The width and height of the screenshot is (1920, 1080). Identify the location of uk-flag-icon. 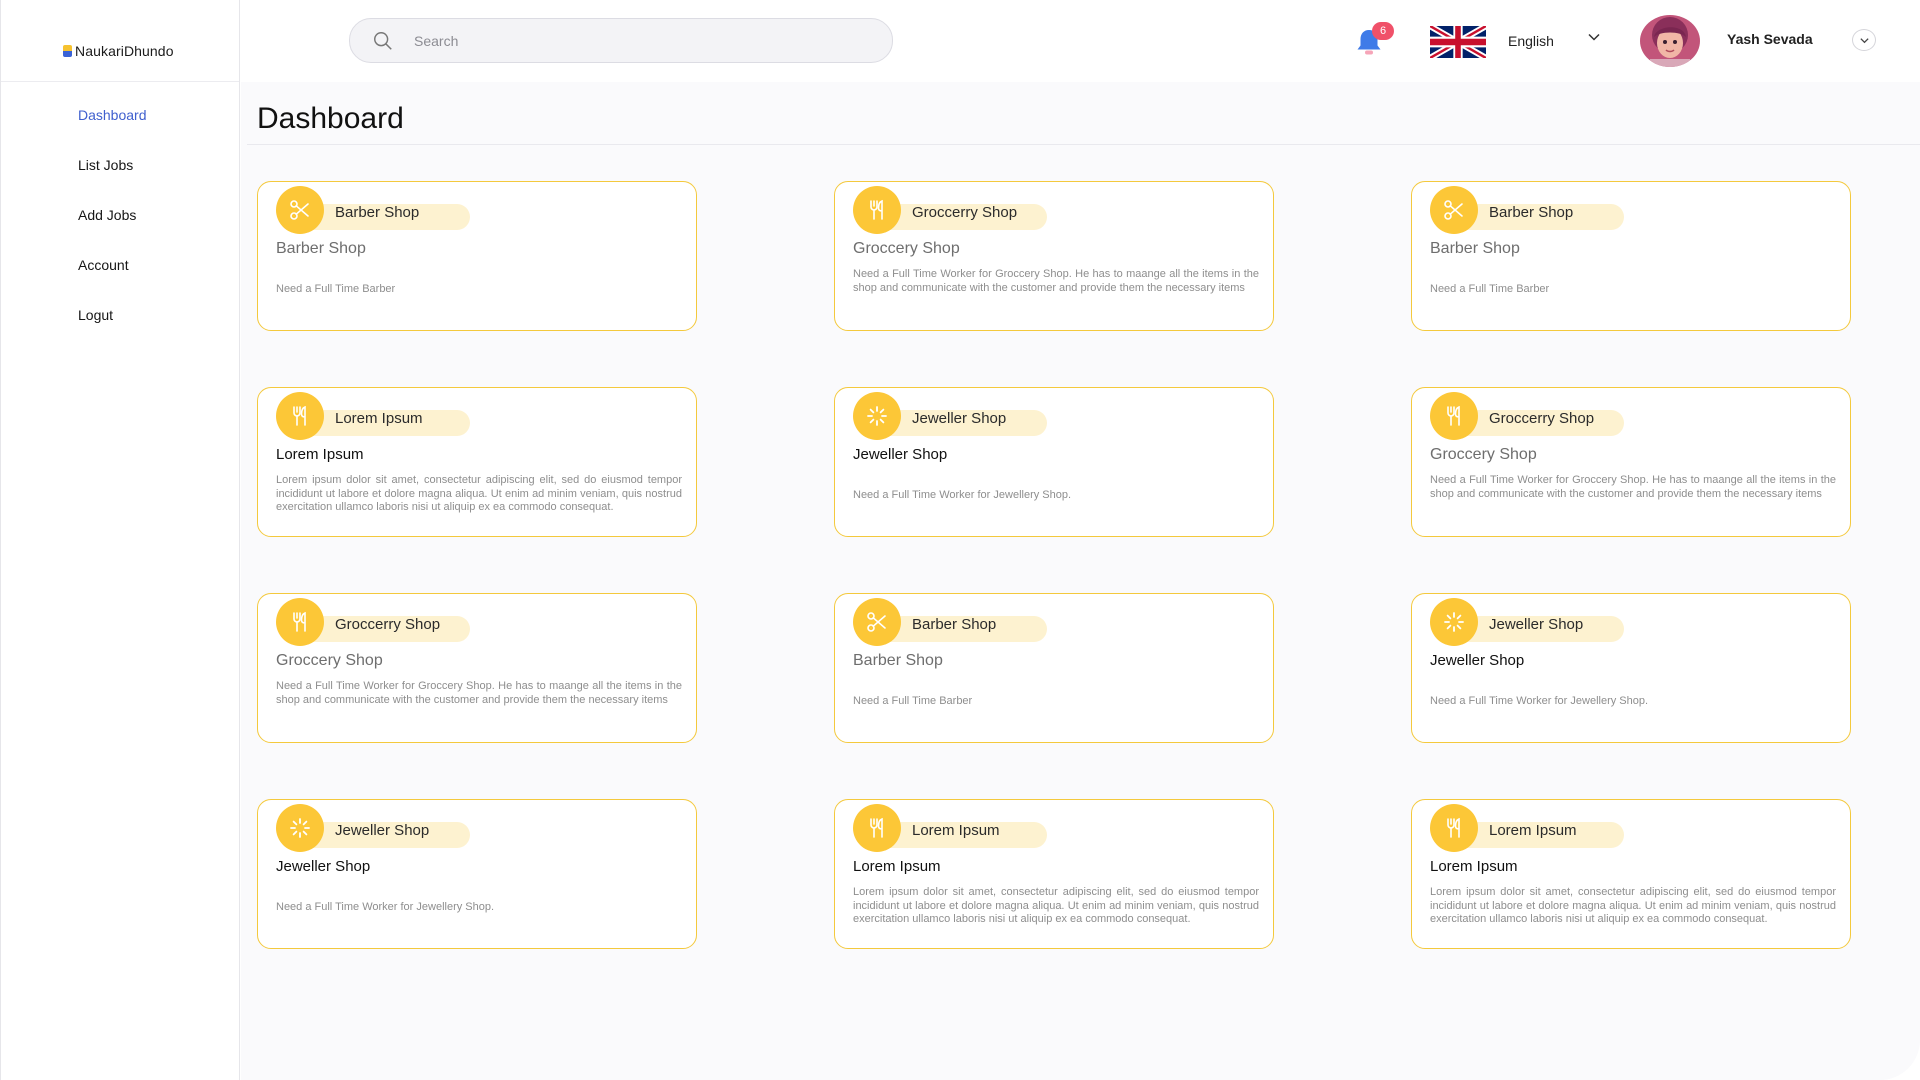
(1458, 42).